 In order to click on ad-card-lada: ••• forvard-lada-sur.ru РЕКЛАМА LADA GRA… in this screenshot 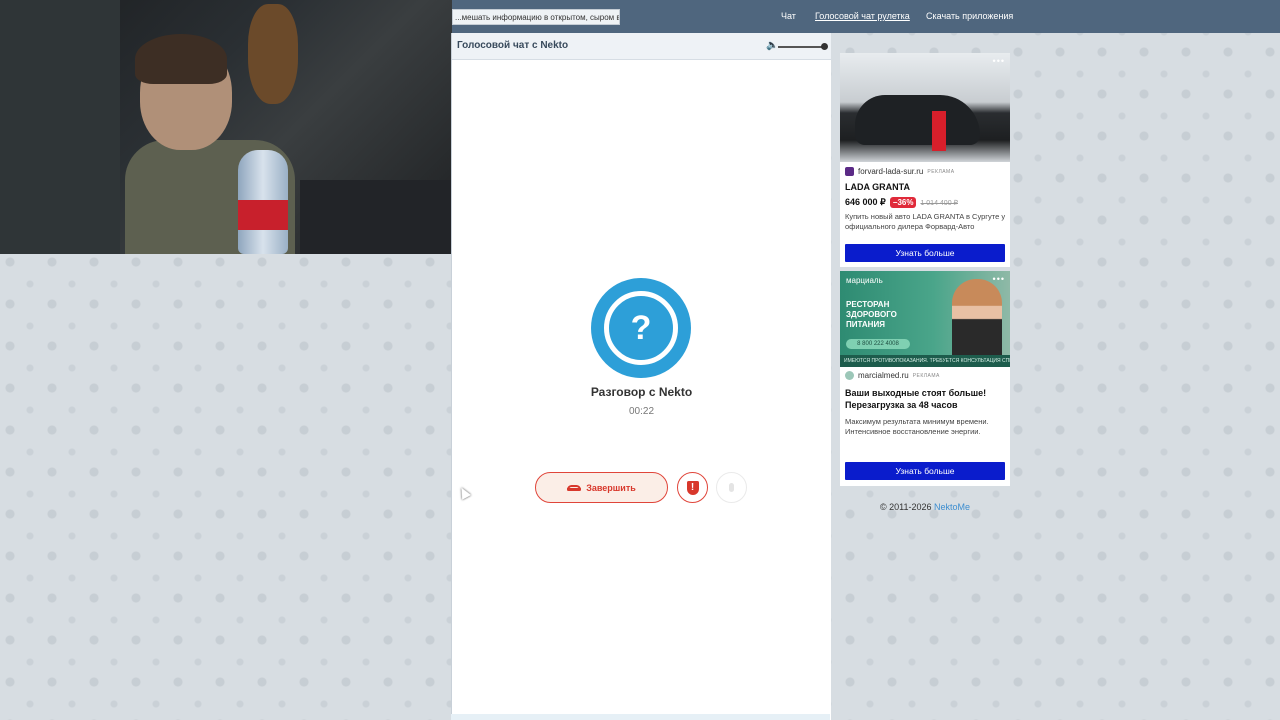, I will do `click(925, 160)`.